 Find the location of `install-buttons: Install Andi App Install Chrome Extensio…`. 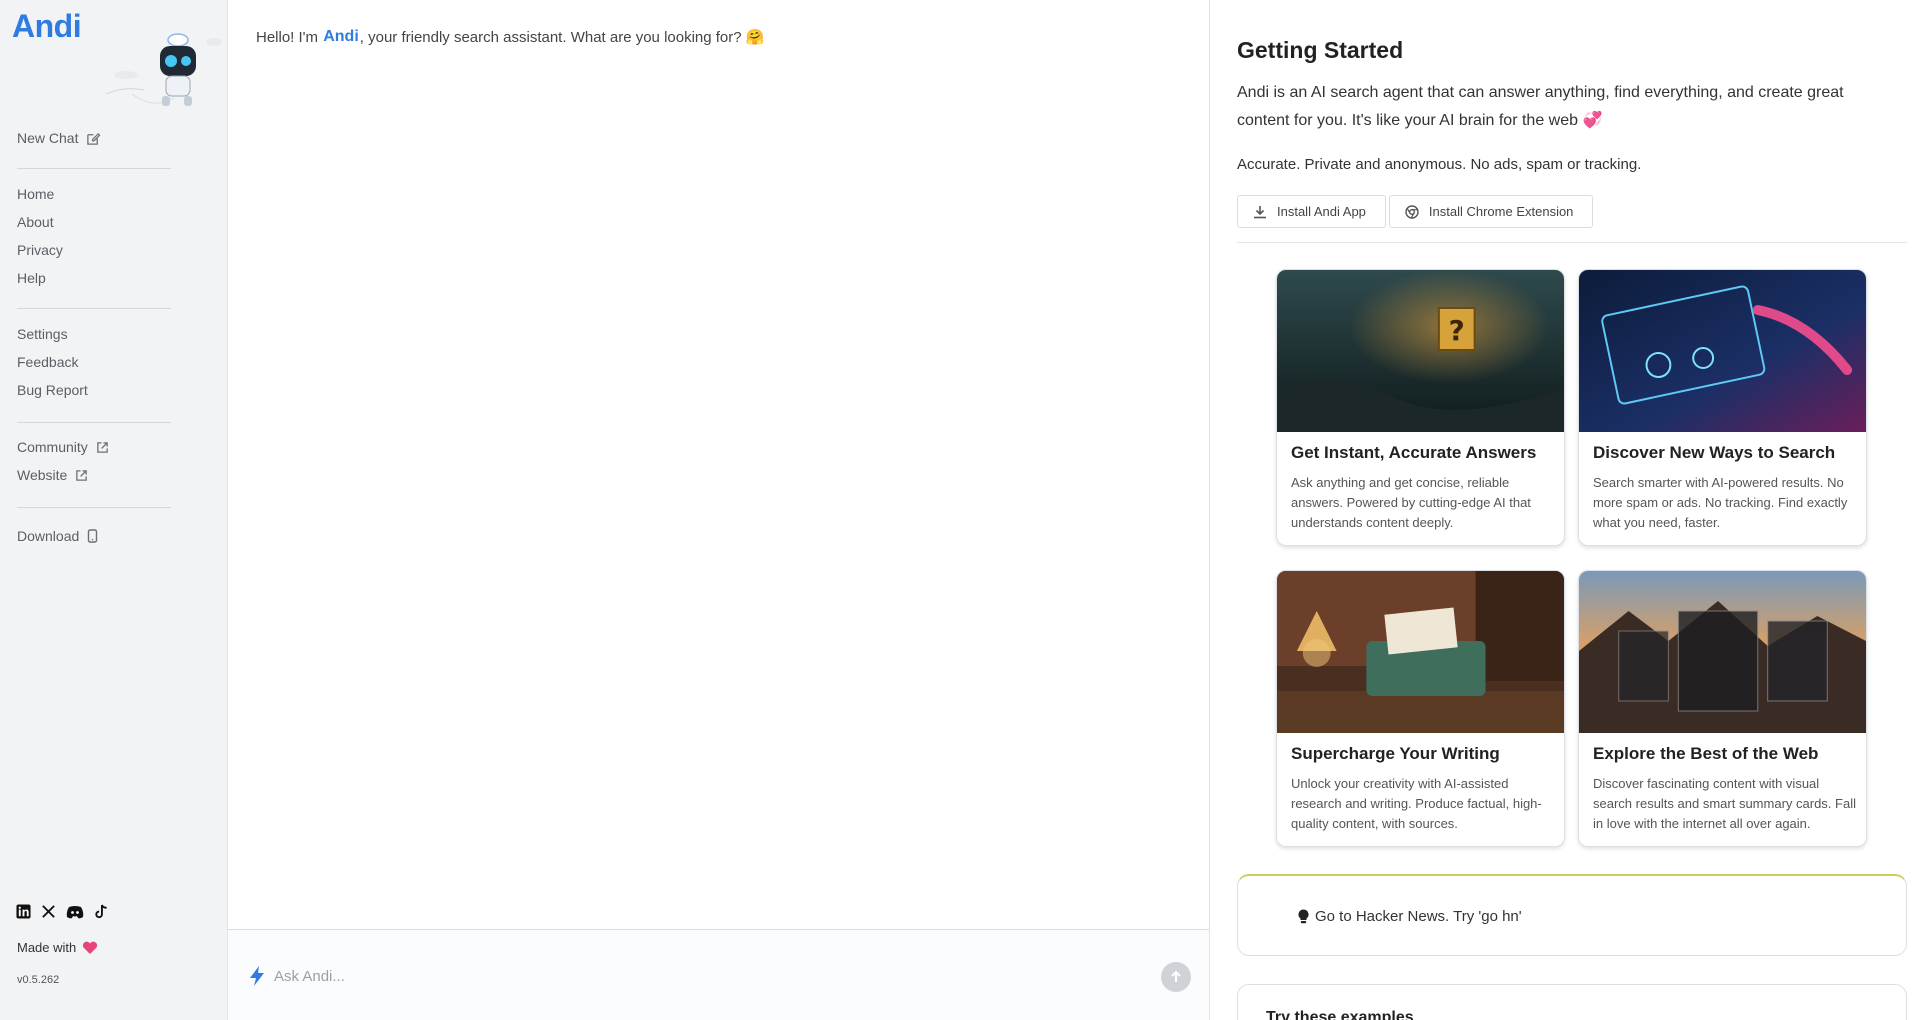

install-buttons: Install Andi App Install Chrome Extensio… is located at coordinates (1415, 211).